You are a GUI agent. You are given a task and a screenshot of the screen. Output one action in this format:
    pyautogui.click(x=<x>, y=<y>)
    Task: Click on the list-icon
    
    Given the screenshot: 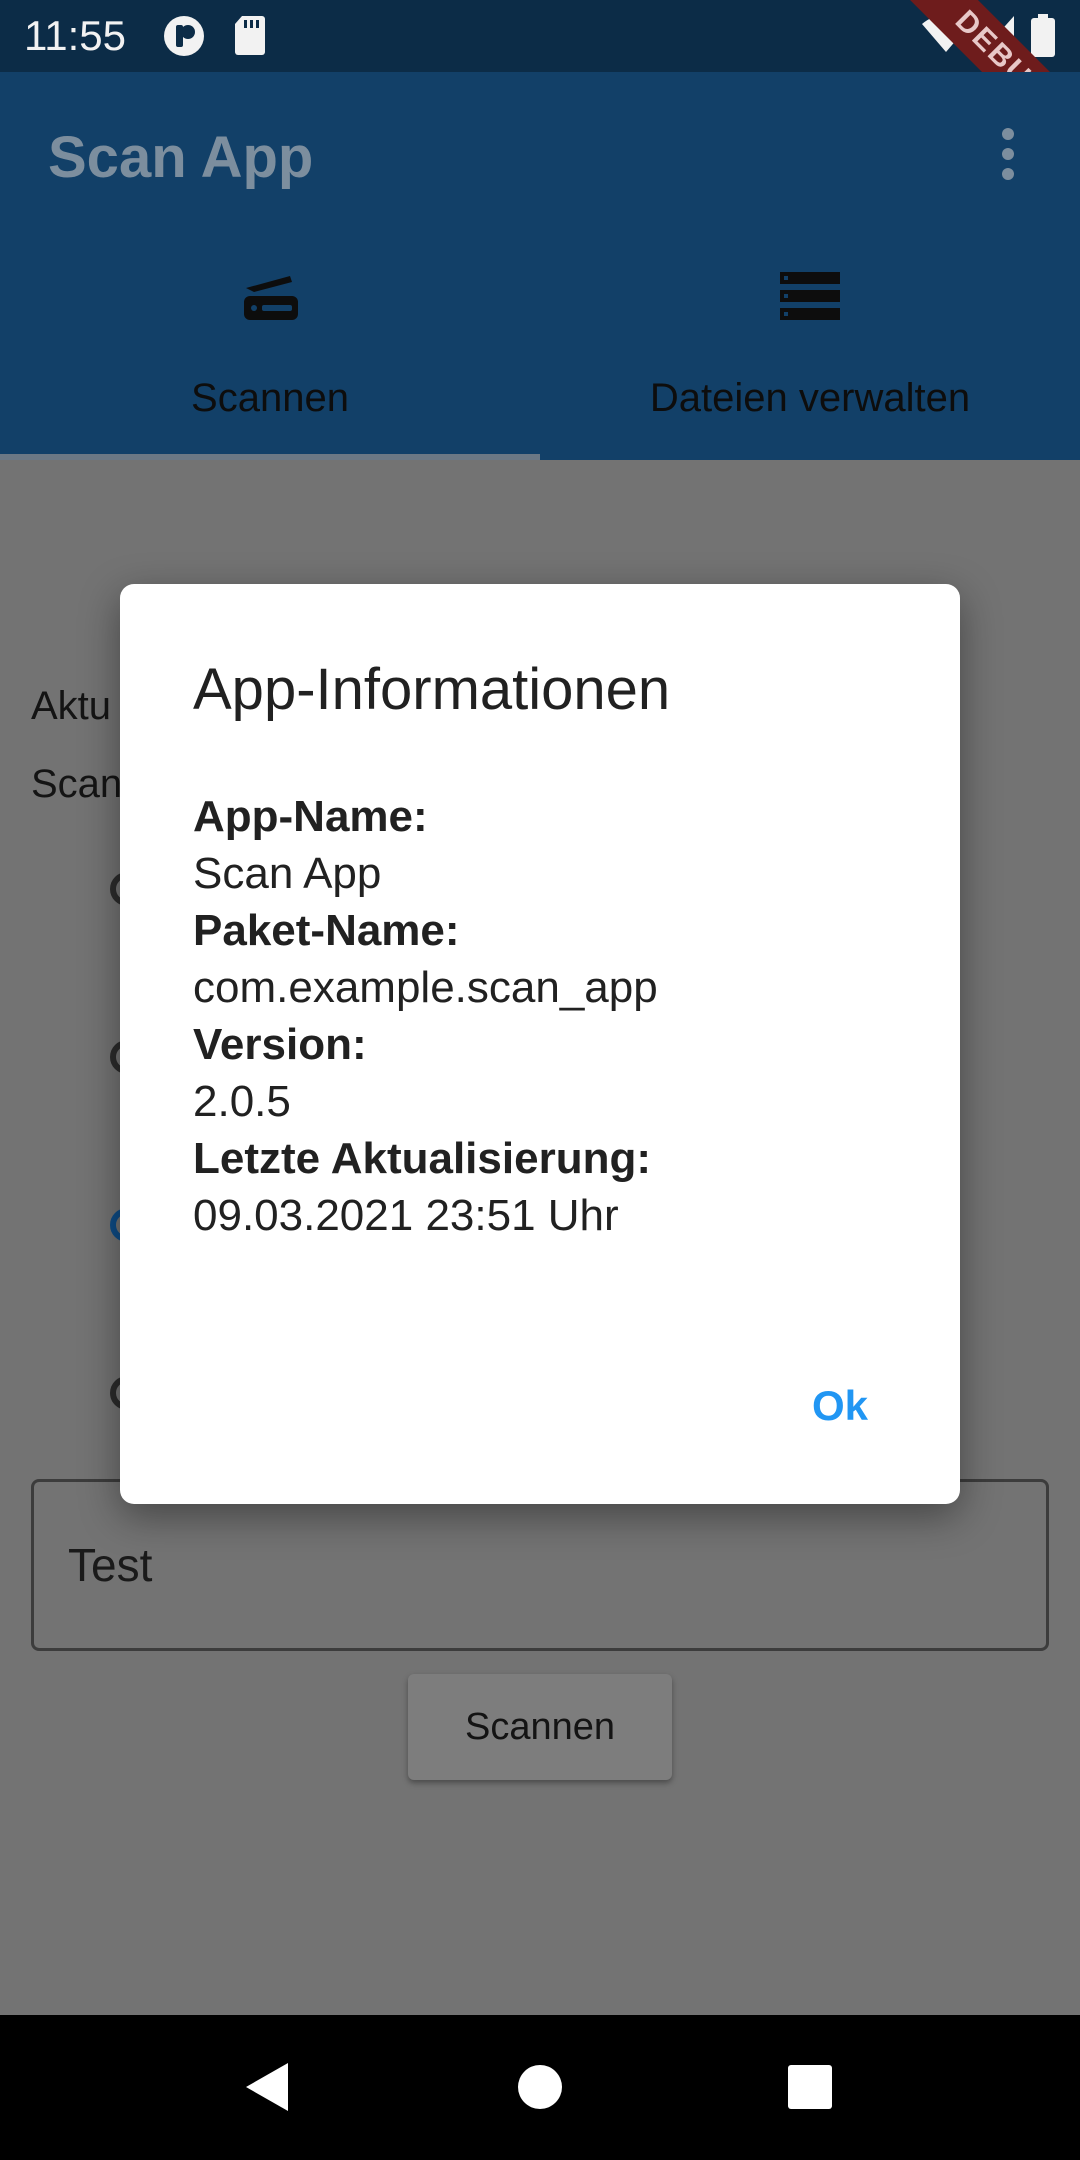 What is the action you would take?
    pyautogui.click(x=810, y=299)
    